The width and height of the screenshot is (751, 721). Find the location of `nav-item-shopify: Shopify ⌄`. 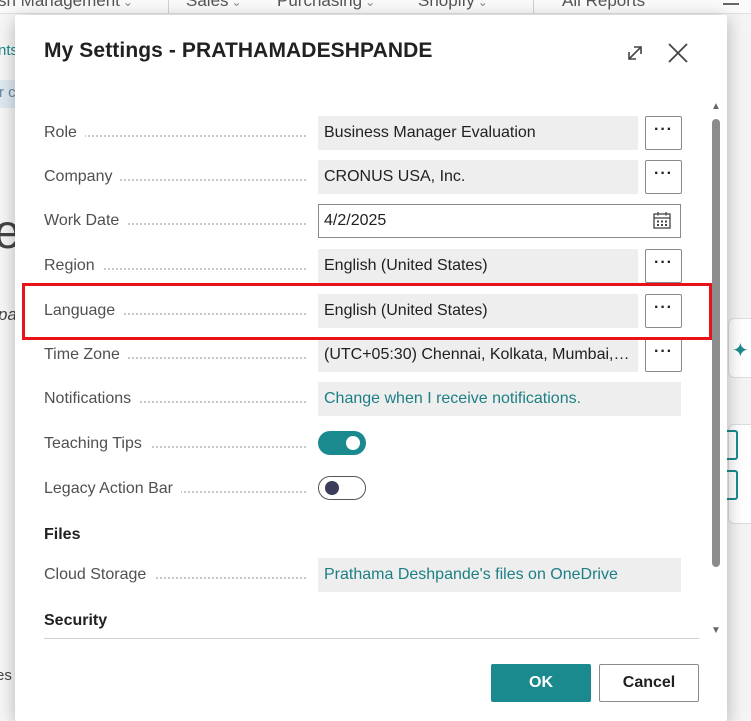

nav-item-shopify: Shopify ⌄ is located at coordinates (453, 5).